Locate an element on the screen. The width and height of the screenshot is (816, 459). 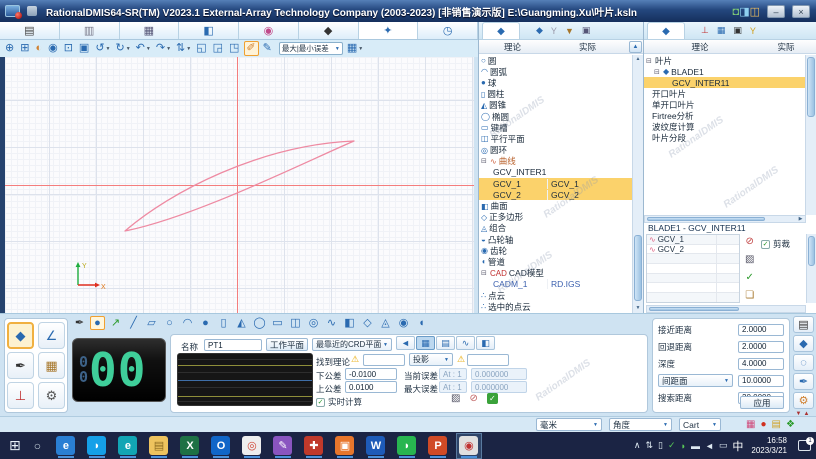
feature-icon: ▯ is located at coordinates (223, 322).